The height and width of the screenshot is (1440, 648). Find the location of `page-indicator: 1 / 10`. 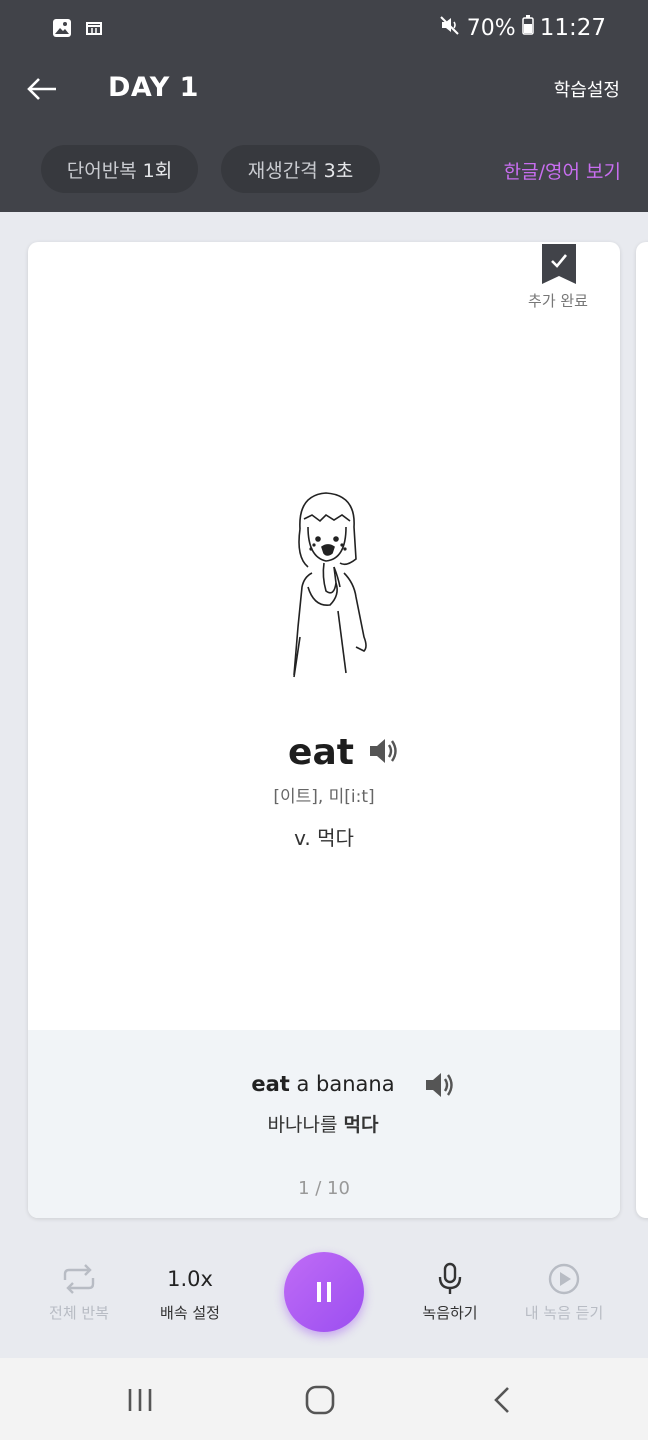

page-indicator: 1 / 10 is located at coordinates (324, 1188).